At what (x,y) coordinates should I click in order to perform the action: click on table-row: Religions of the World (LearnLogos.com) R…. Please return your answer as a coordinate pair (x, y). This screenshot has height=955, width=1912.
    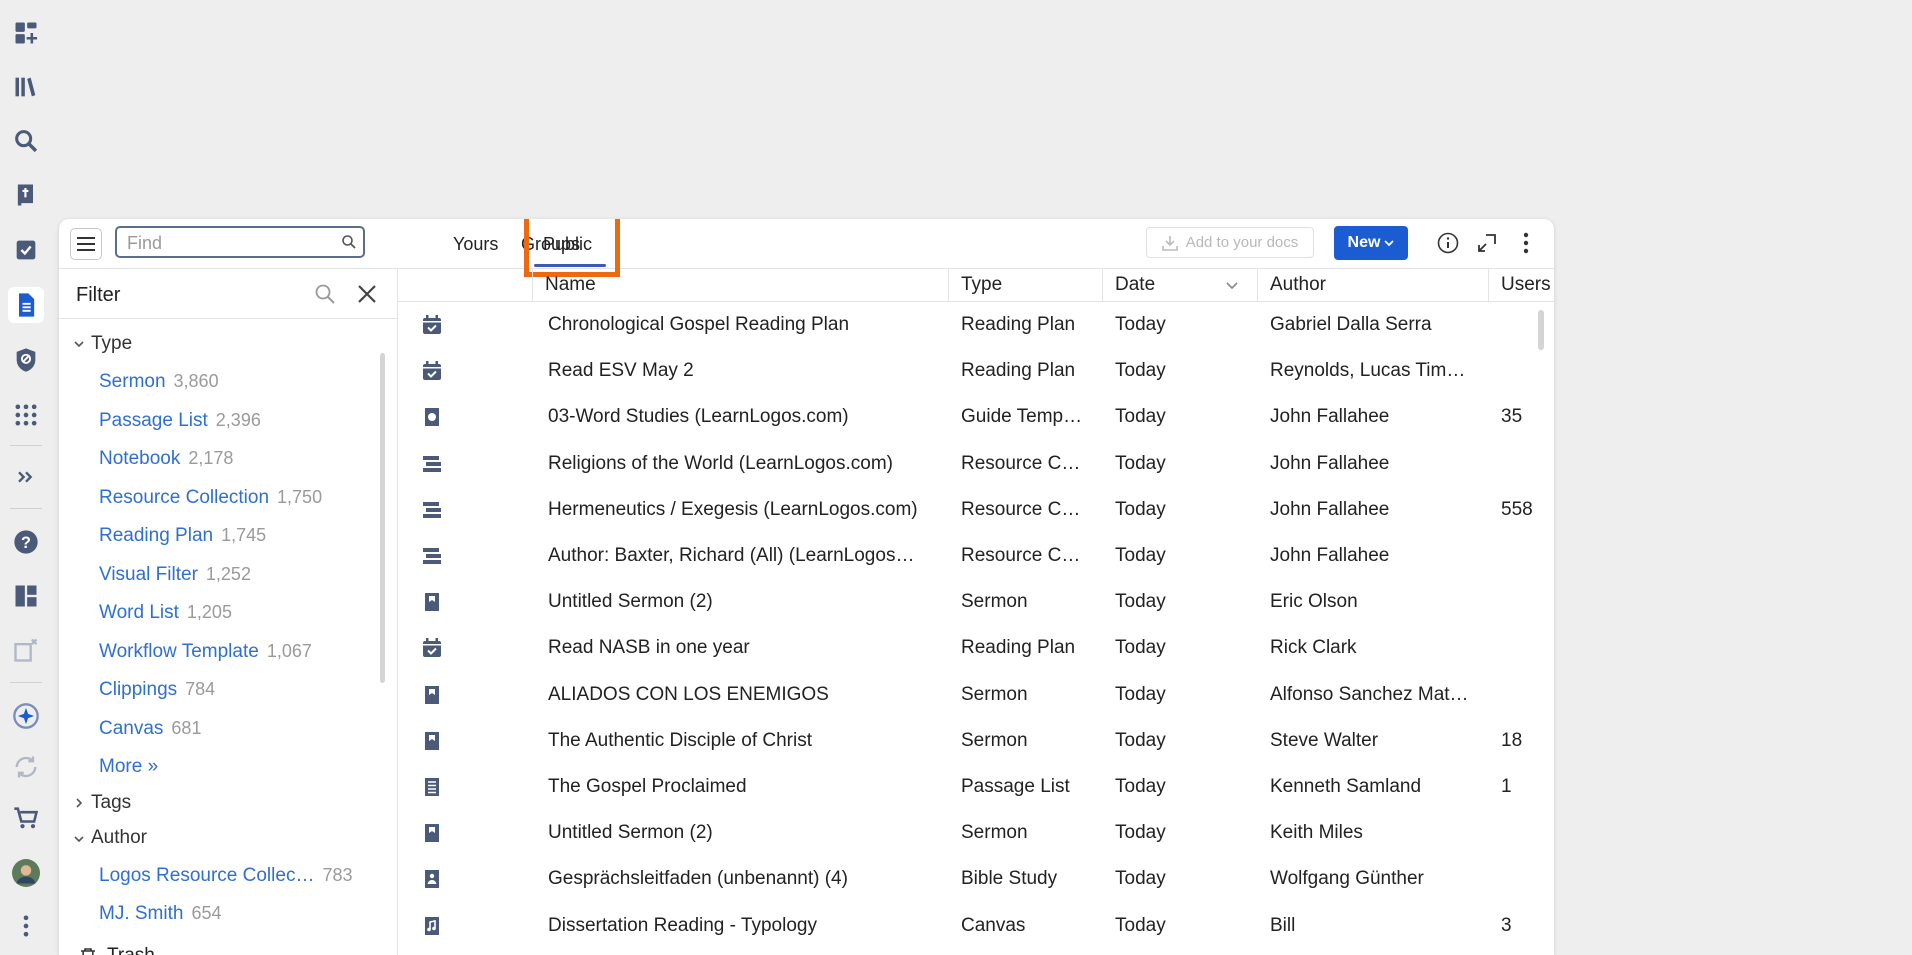
    Looking at the image, I should click on (963, 464).